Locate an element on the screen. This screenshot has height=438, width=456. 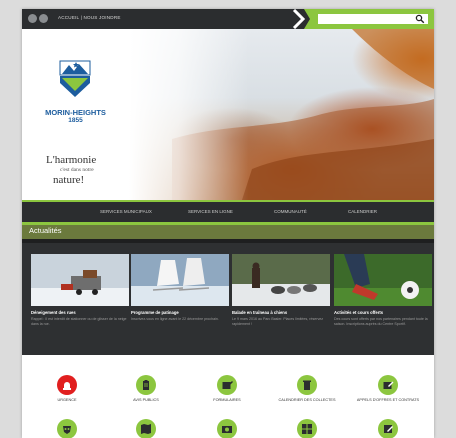
news-image-skates is located at coordinates (180, 280).